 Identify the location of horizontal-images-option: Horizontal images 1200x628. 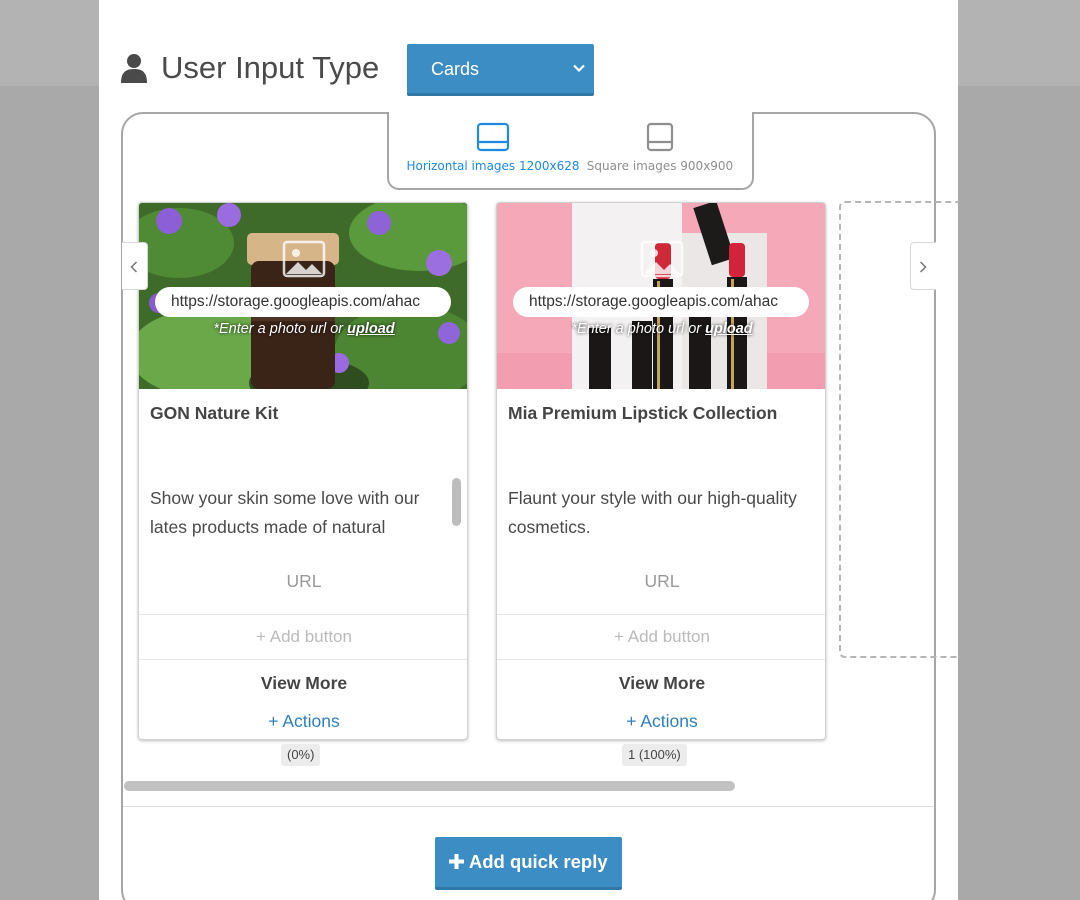
(493, 152).